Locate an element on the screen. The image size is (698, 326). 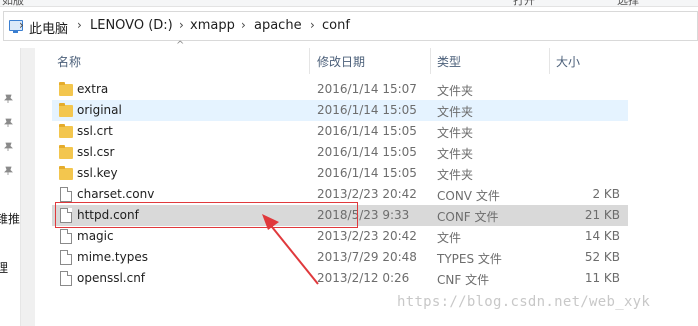
watermark: https://blog.csdn.net/web_xyk is located at coordinates (524, 302).